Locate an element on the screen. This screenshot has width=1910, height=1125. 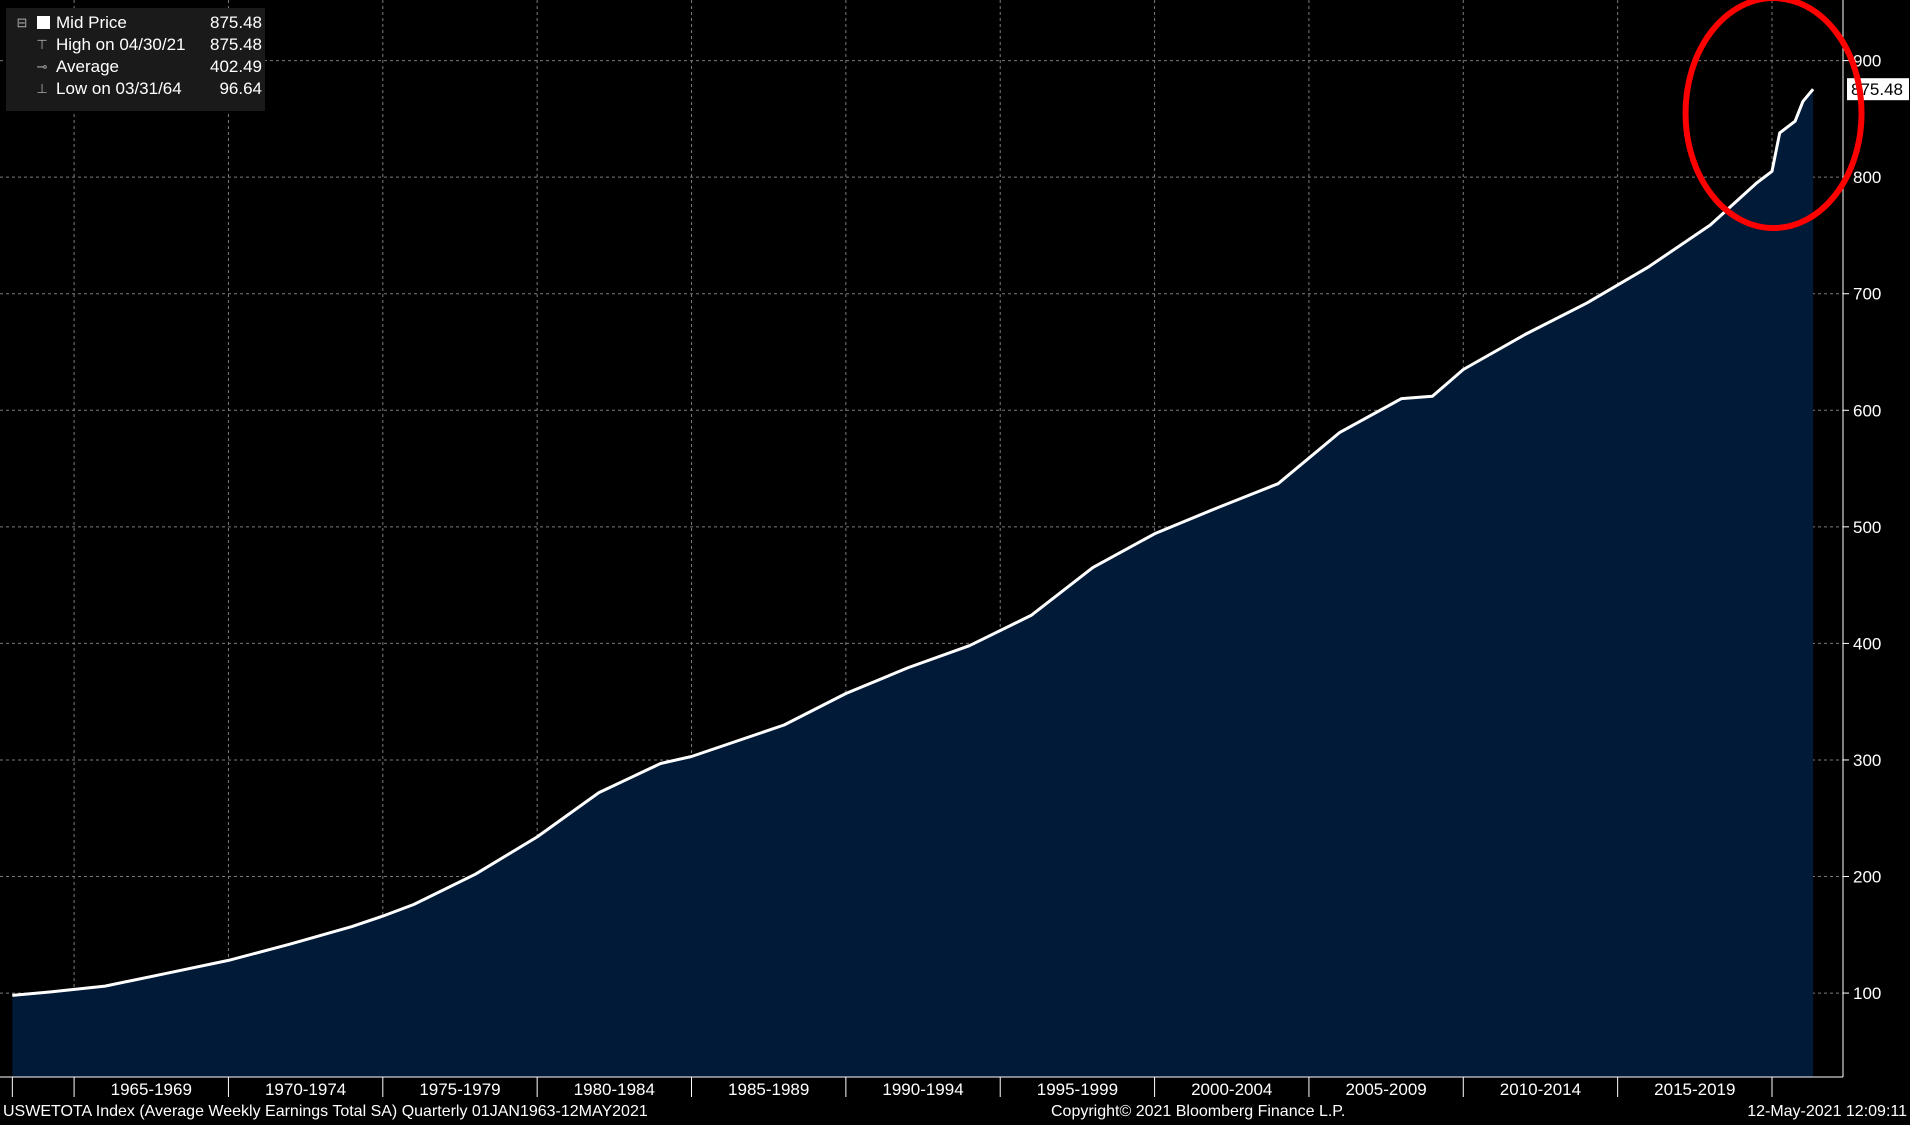
footer-copyright: Copyright© 2021 Bloomberg Finance L.P. is located at coordinates (1198, 1111).